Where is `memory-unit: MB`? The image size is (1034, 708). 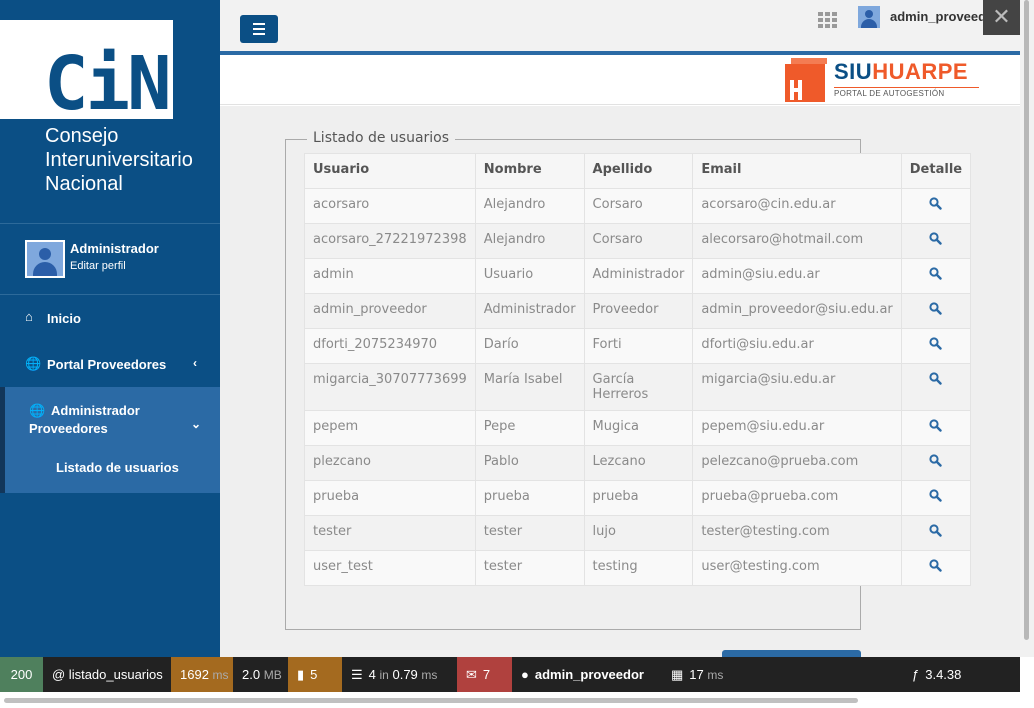
memory-unit: MB is located at coordinates (272, 675).